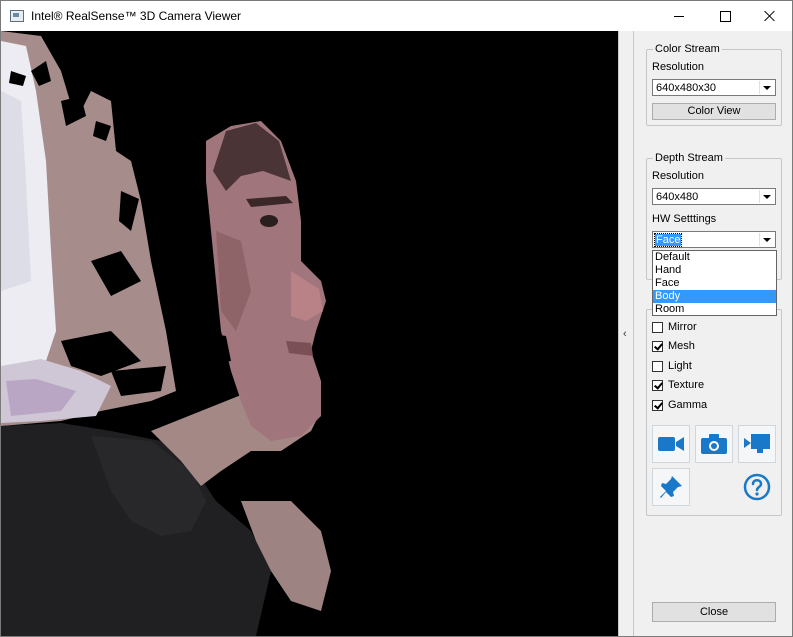 The height and width of the screenshot is (637, 793). I want to click on snapshot-button, so click(714, 444).